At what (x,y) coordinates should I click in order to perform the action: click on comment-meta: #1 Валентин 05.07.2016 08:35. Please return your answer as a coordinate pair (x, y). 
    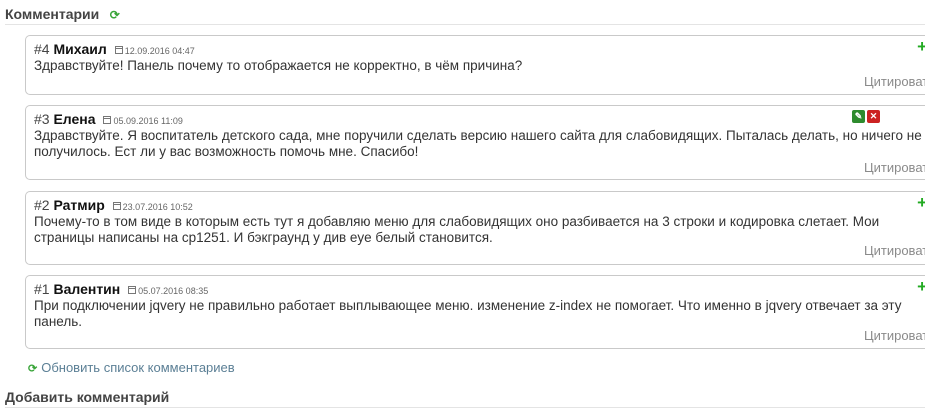
    Looking at the image, I should click on (121, 290).